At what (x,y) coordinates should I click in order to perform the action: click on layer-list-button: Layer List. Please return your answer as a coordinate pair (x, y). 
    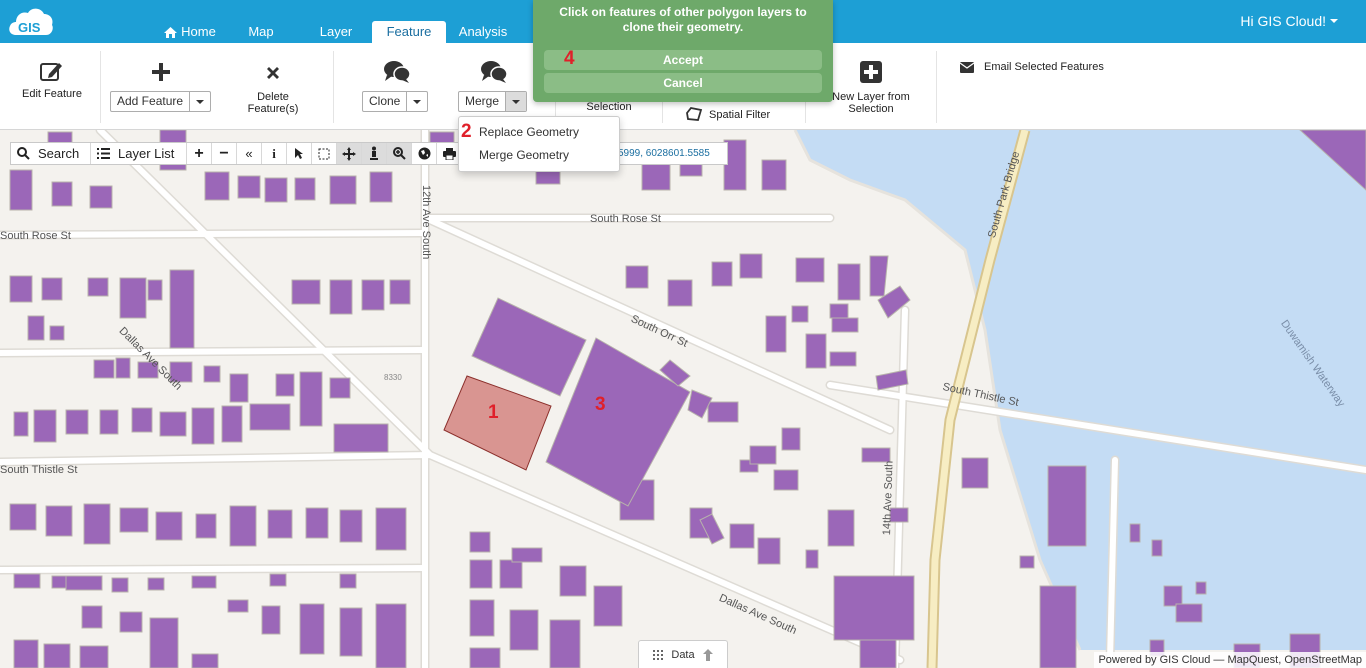
    Looking at the image, I should click on (139, 153).